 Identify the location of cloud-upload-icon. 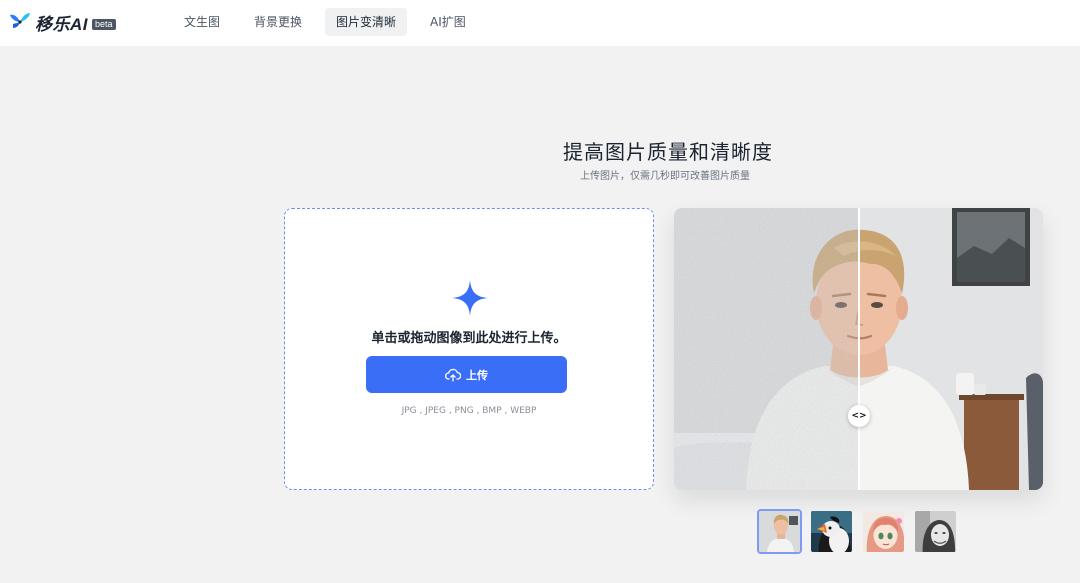
(453, 375).